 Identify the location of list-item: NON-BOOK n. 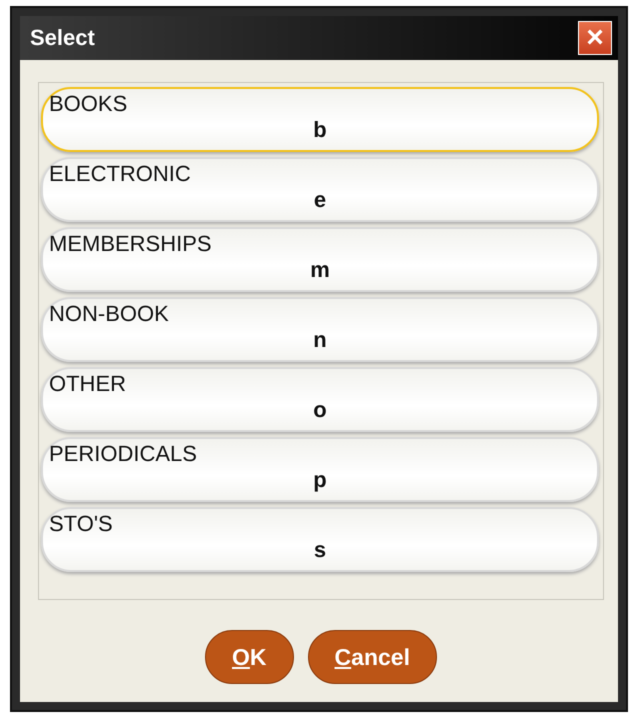
(320, 329).